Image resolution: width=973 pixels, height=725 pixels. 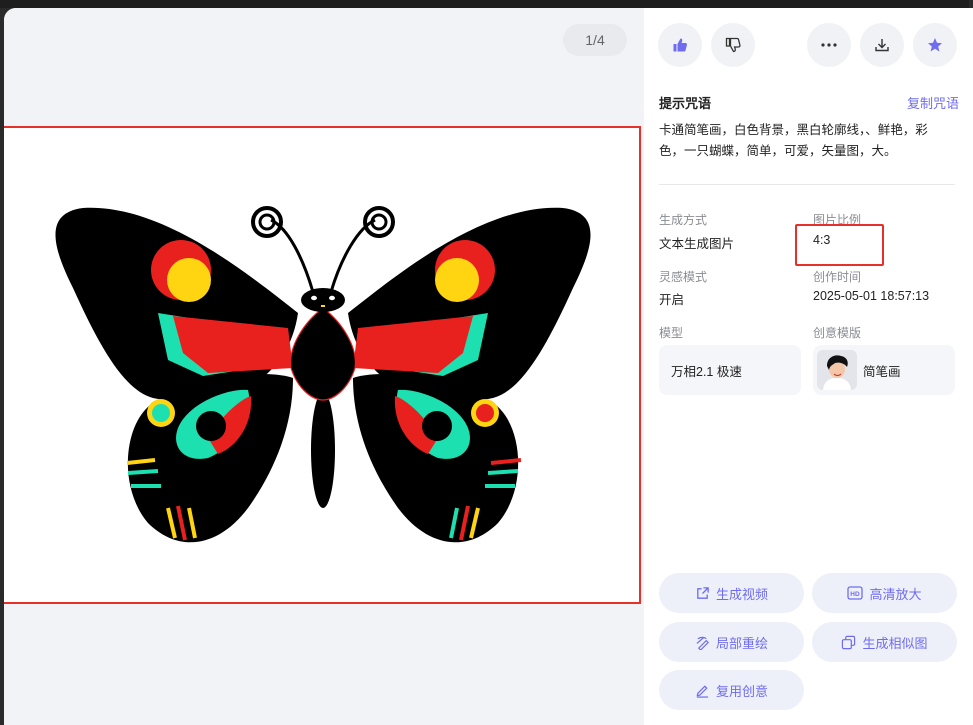 What do you see at coordinates (486, 4) in the screenshot?
I see `backdrop` at bounding box center [486, 4].